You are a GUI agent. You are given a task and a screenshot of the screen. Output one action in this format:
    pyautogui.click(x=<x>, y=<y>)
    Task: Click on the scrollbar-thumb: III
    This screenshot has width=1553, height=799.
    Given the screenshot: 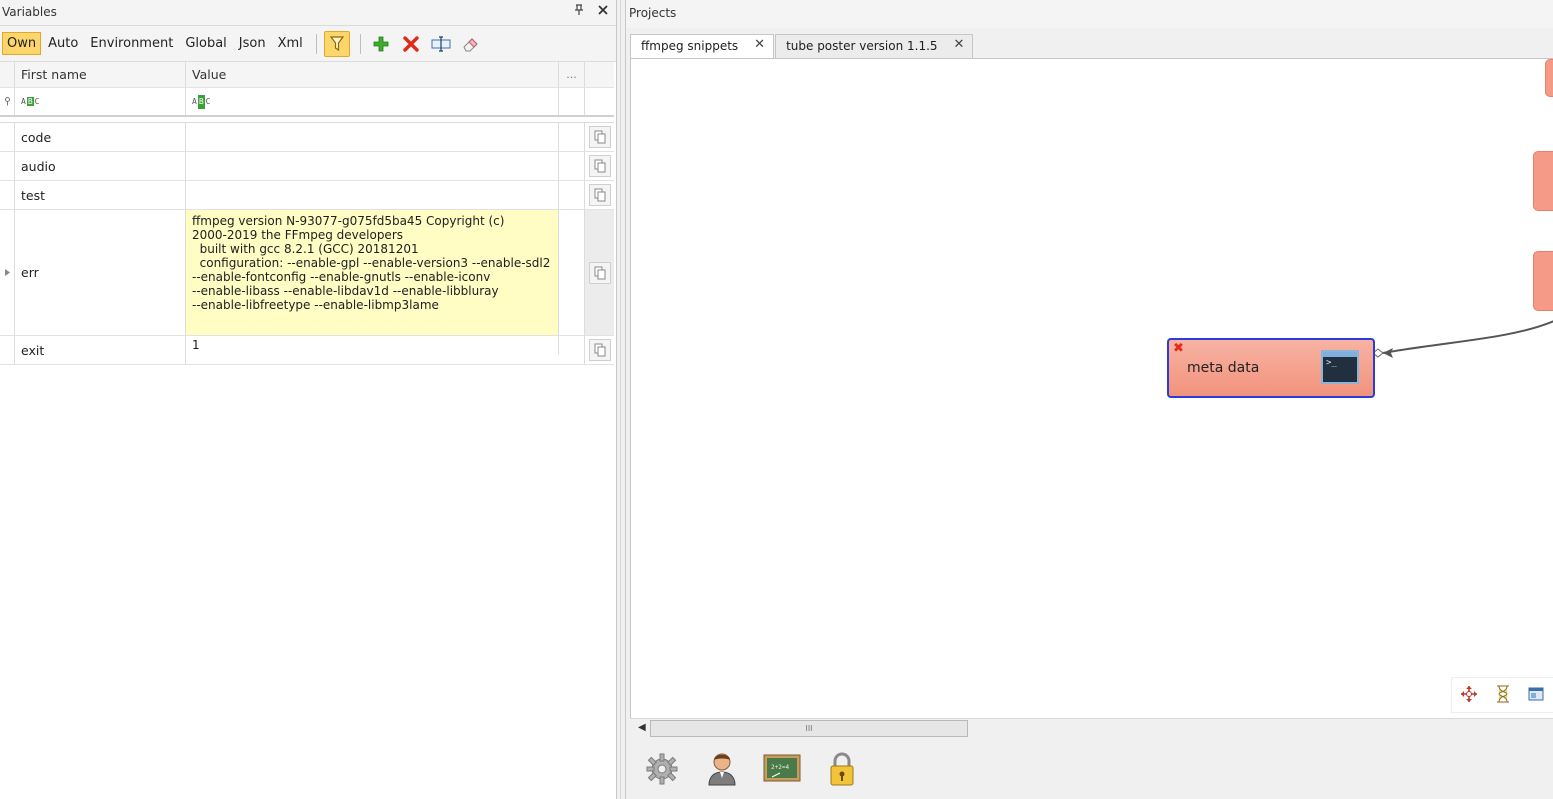 What is the action you would take?
    pyautogui.click(x=809, y=728)
    